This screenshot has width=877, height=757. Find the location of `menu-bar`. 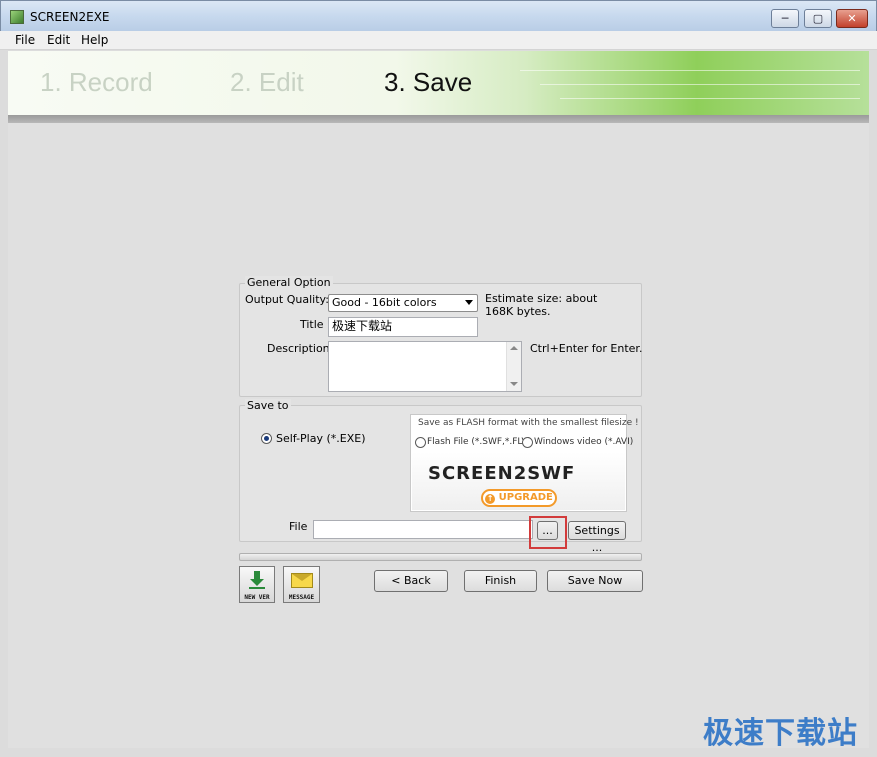

menu-bar is located at coordinates (438, 40).